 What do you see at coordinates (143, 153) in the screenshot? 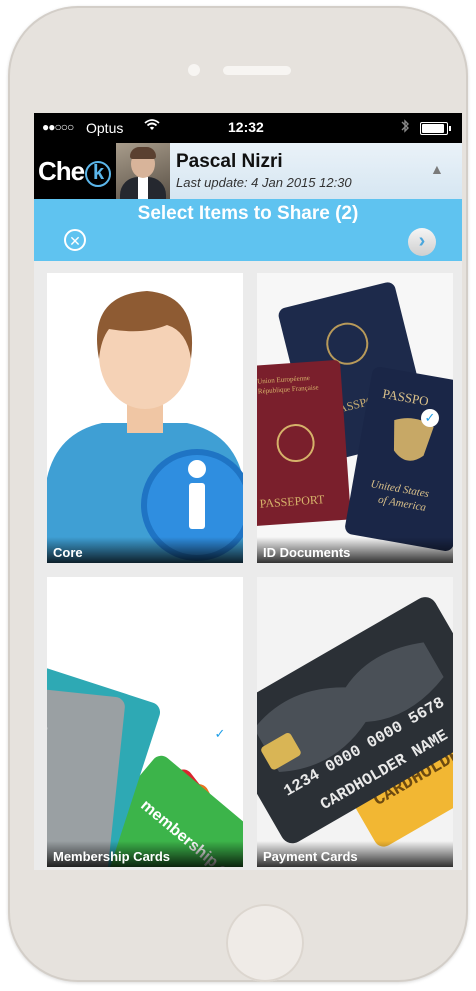
I see `avatar-hair` at bounding box center [143, 153].